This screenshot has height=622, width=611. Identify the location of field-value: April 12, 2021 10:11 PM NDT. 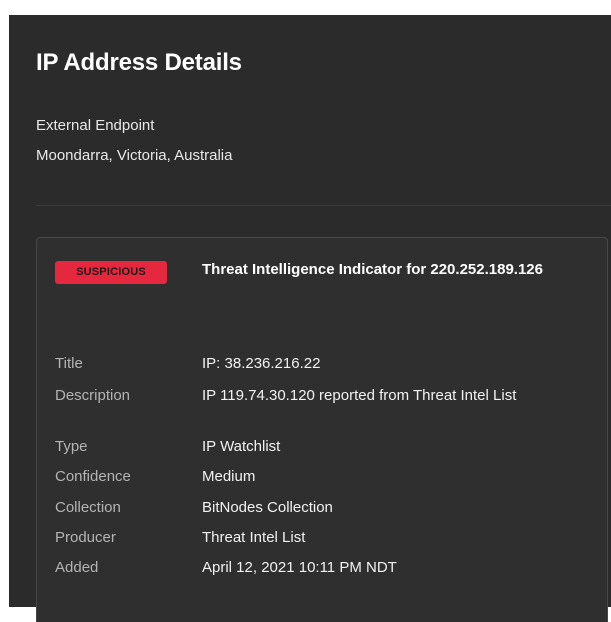
(299, 567).